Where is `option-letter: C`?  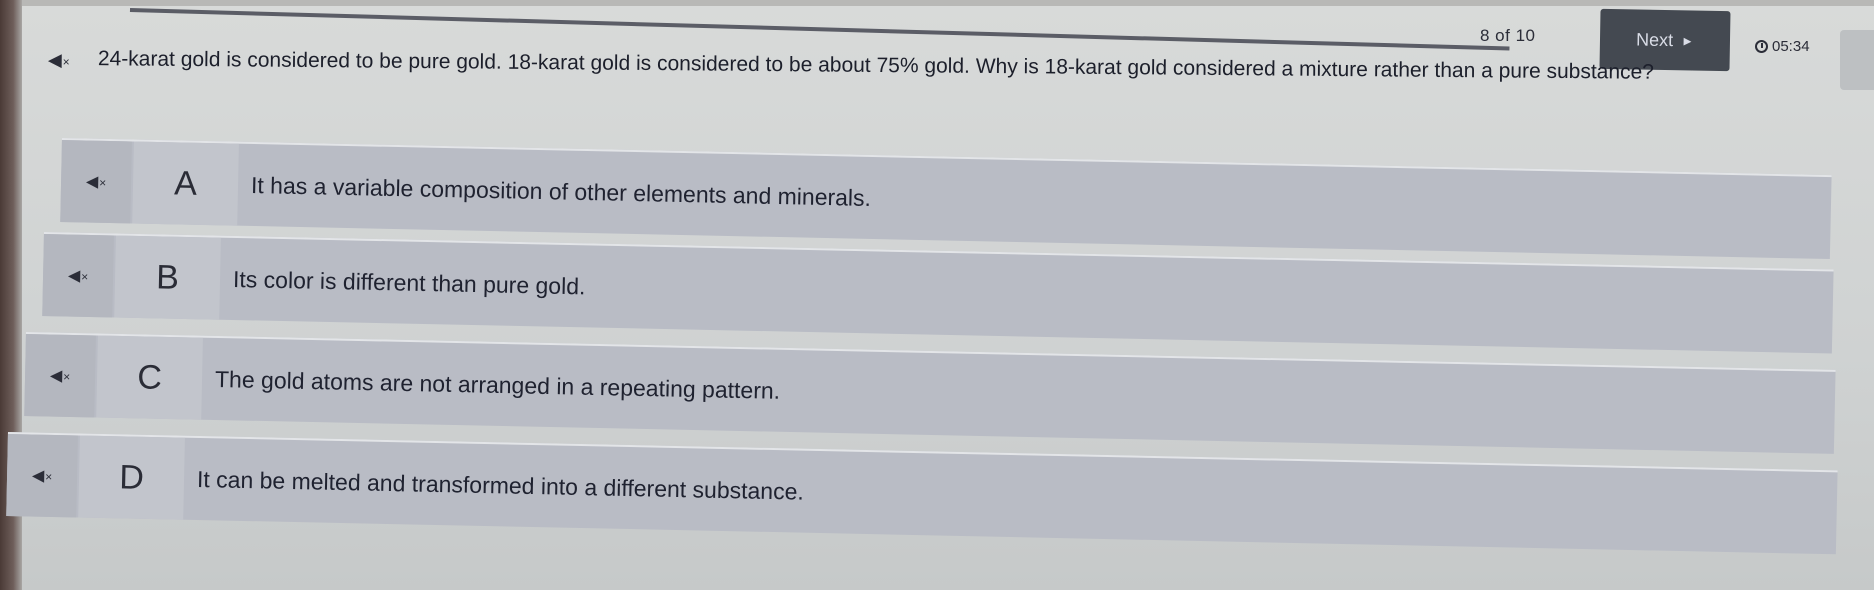
option-letter: C is located at coordinates (149, 377).